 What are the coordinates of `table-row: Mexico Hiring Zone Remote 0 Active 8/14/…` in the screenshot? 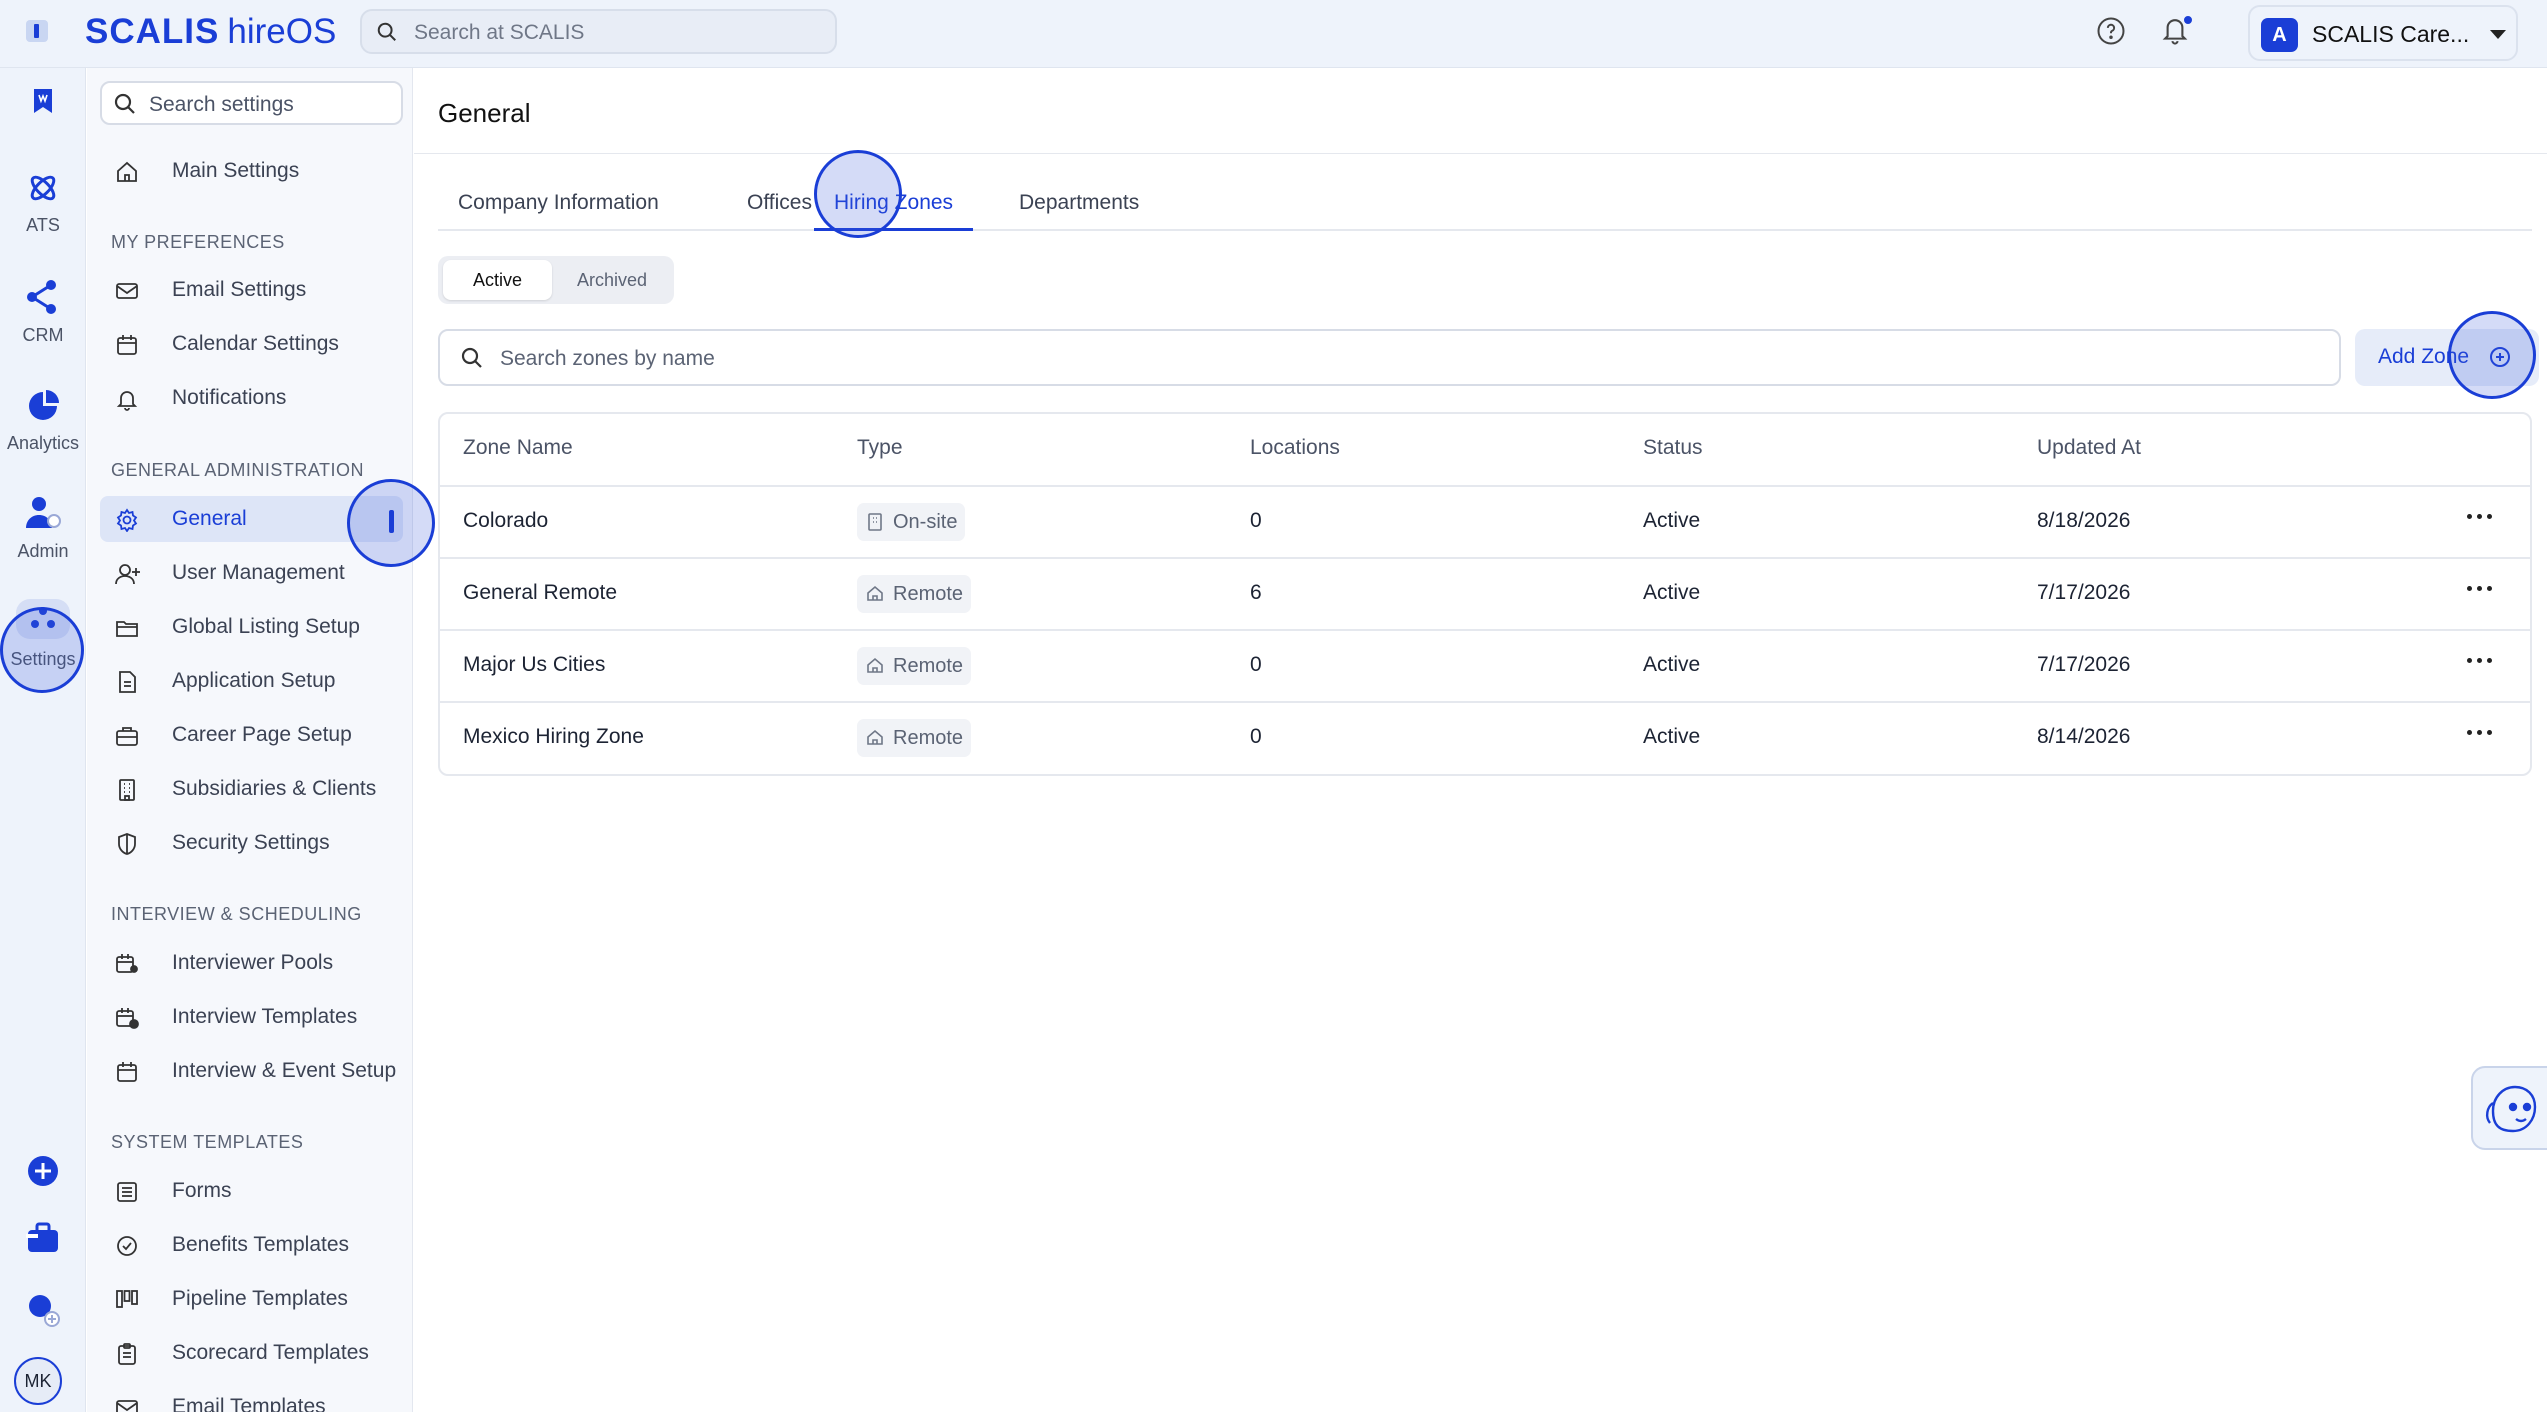 It's located at (1485, 739).